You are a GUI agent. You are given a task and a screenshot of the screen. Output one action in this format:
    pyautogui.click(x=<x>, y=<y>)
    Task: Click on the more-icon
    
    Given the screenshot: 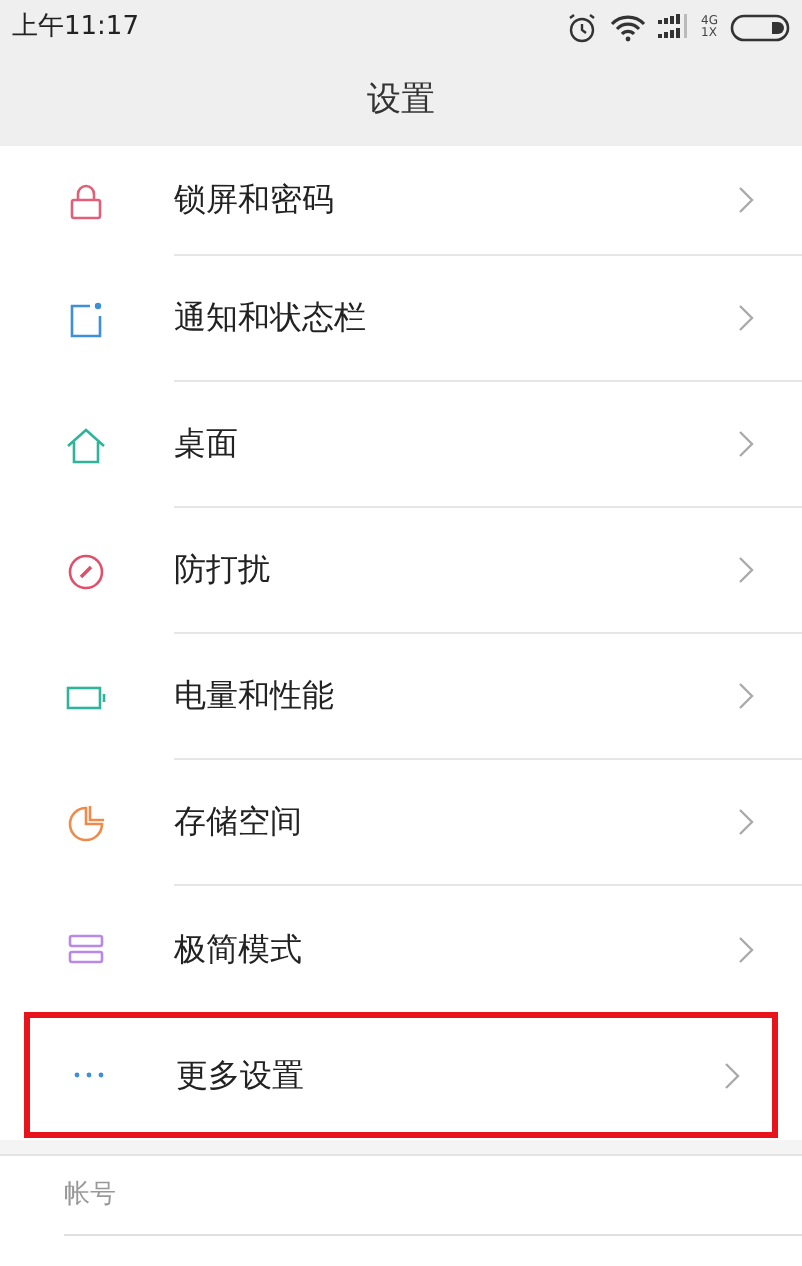 What is the action you would take?
    pyautogui.click(x=88, y=1075)
    